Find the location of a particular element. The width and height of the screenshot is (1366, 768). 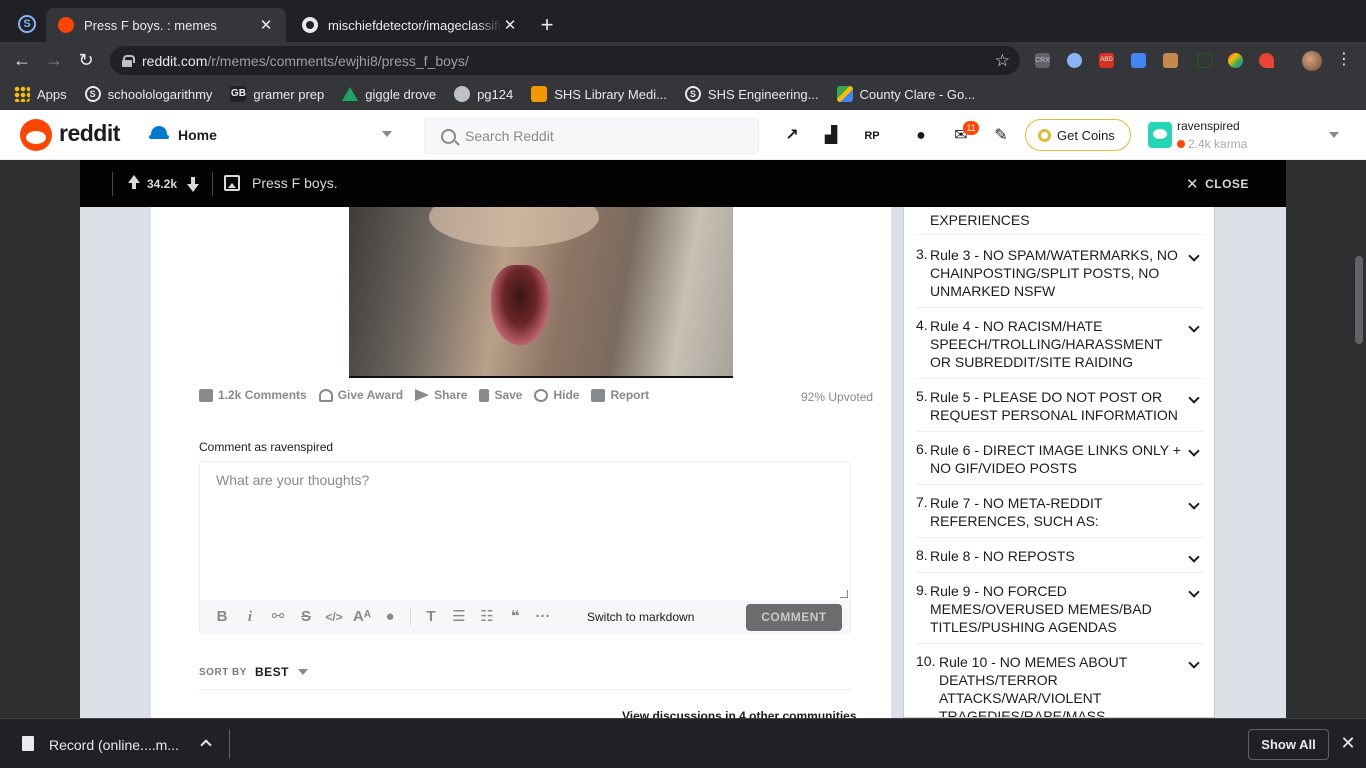

color-extension-icon is located at coordinates (1235, 60).